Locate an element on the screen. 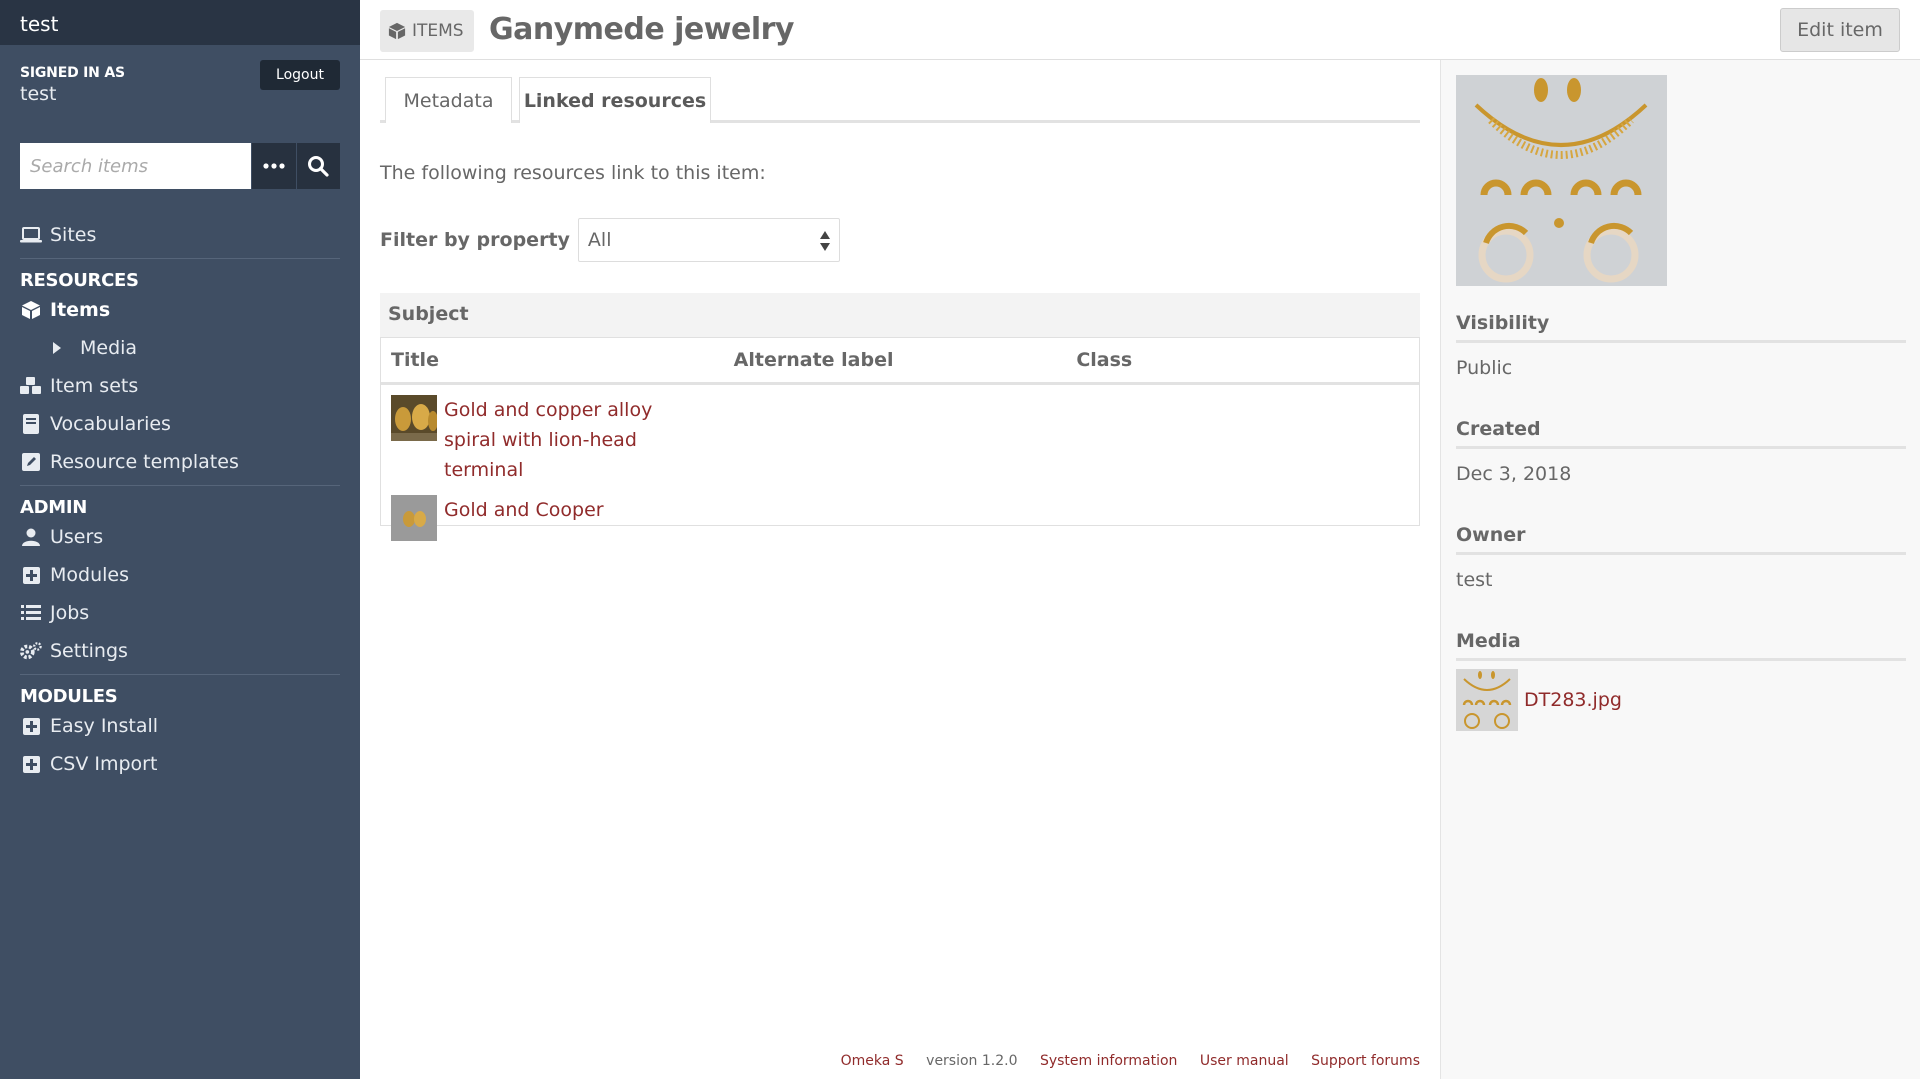 The image size is (1920, 1079). page-title: Ganymede jewelry is located at coordinates (641, 29).